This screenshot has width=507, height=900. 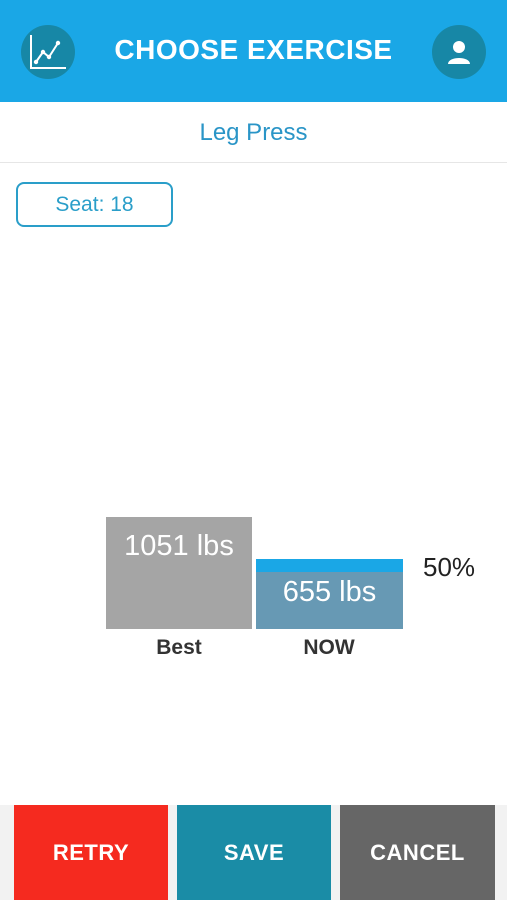 I want to click on bar-value-now: 655 lbs, so click(x=329, y=592).